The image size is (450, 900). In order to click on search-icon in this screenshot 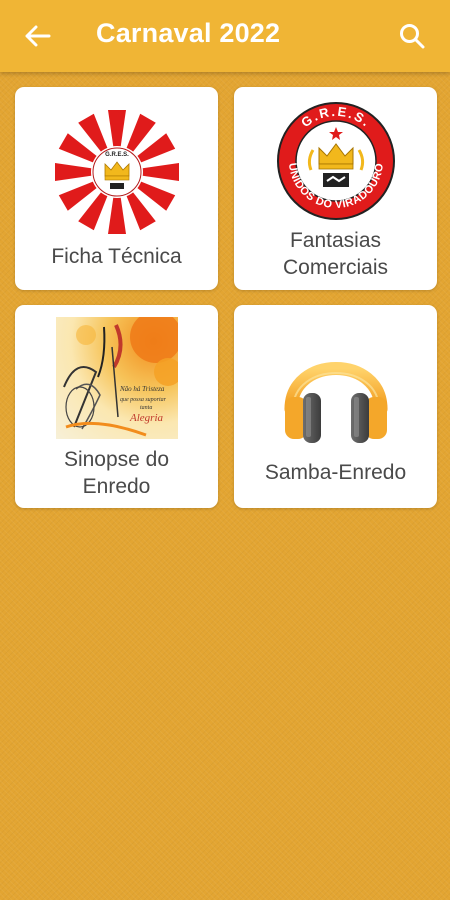, I will do `click(412, 36)`.